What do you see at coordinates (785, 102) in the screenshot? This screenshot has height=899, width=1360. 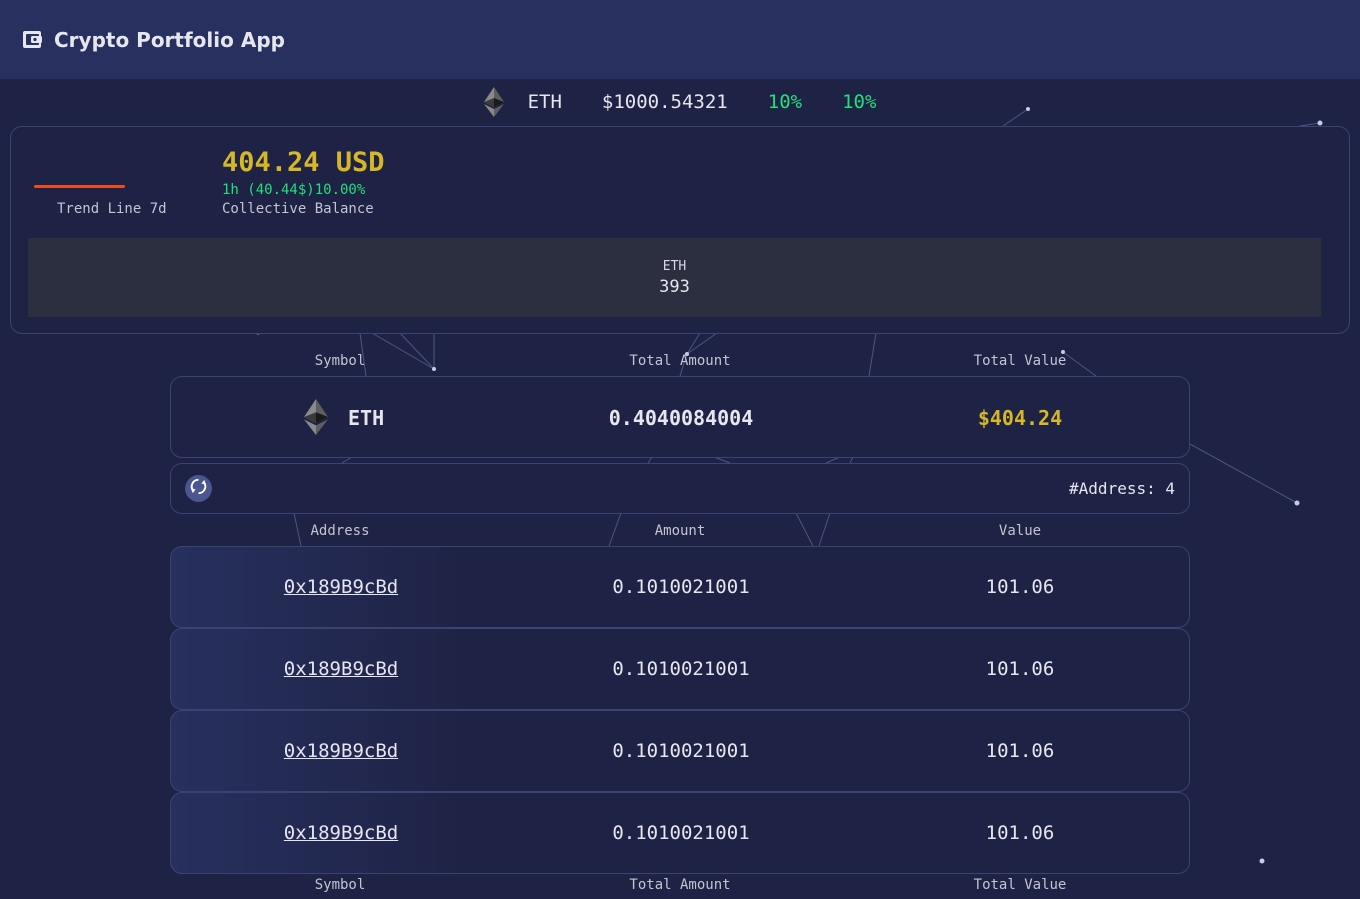 I see `ticker-change-1: 10%` at bounding box center [785, 102].